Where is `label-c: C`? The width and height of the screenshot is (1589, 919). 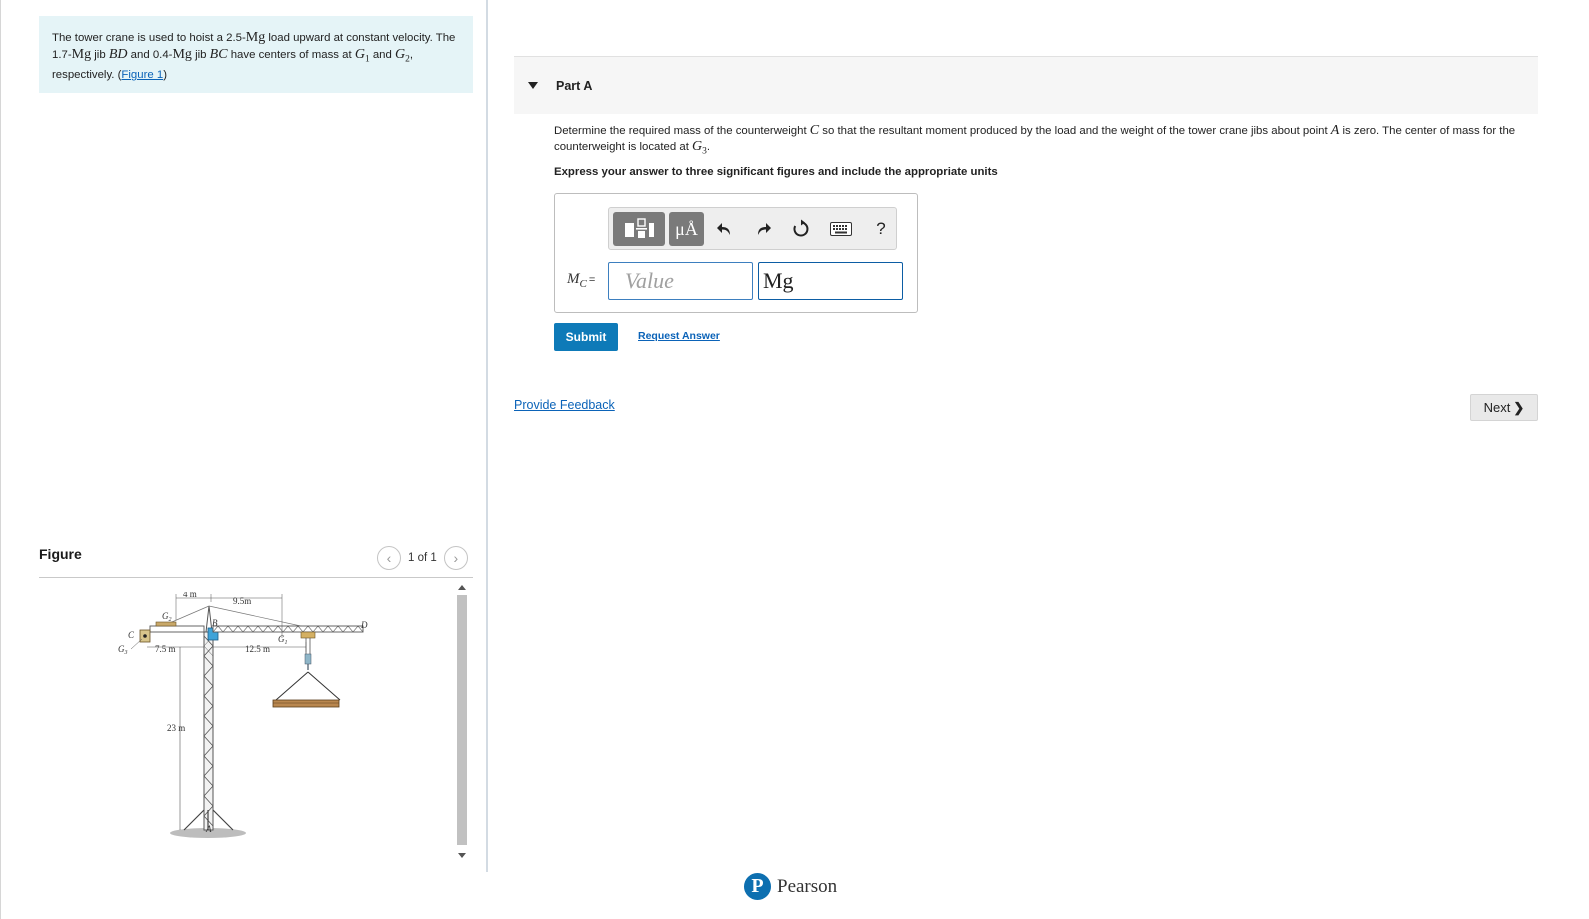
label-c: C is located at coordinates (131, 635).